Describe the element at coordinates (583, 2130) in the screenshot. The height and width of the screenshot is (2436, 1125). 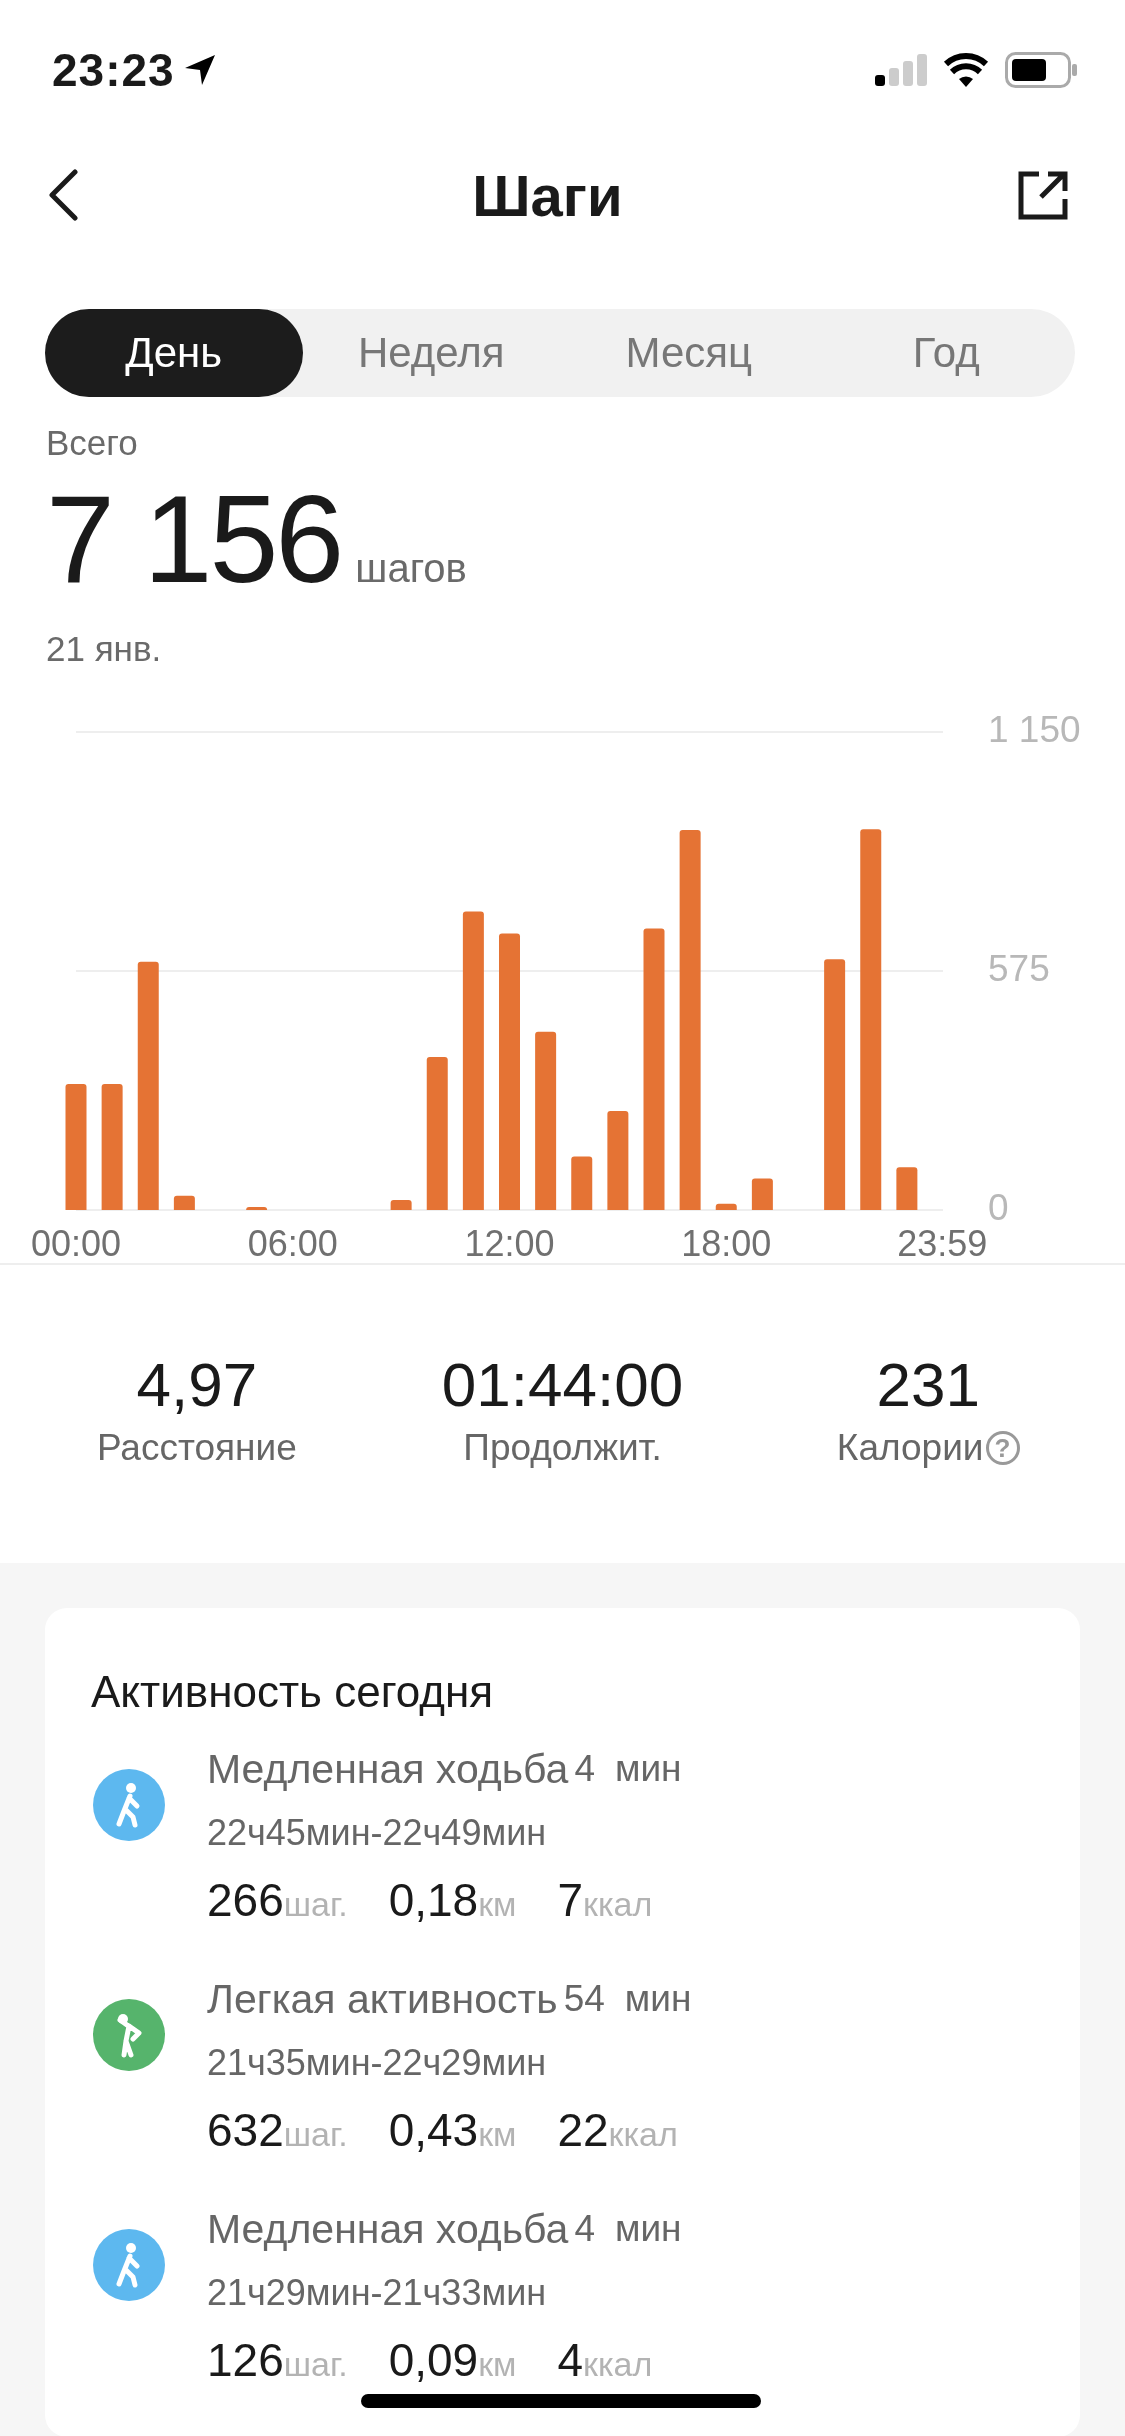
I see `metric-value: 22` at that location.